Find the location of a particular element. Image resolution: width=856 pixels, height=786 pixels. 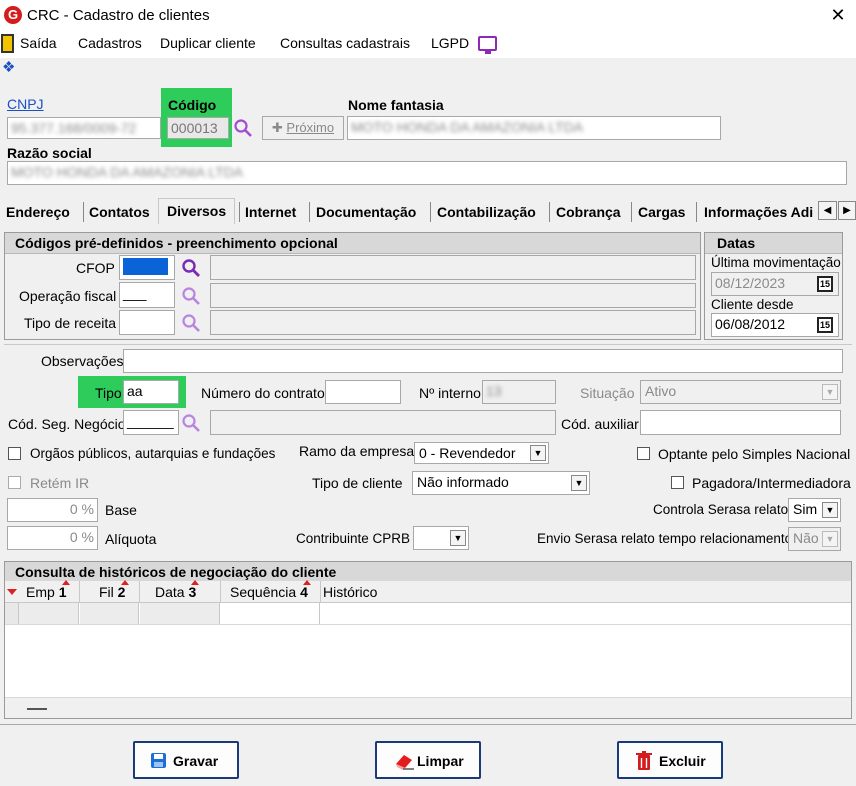

optante-simples-label: Optante pelo Simples Nacional is located at coordinates (754, 454).